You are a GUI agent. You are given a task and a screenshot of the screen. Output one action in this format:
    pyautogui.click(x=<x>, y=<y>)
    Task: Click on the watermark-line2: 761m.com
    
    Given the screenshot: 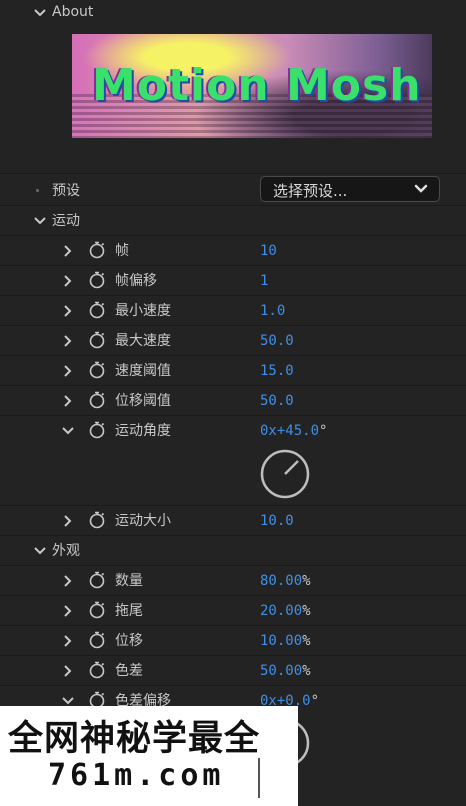 What is the action you would take?
    pyautogui.click(x=136, y=775)
    